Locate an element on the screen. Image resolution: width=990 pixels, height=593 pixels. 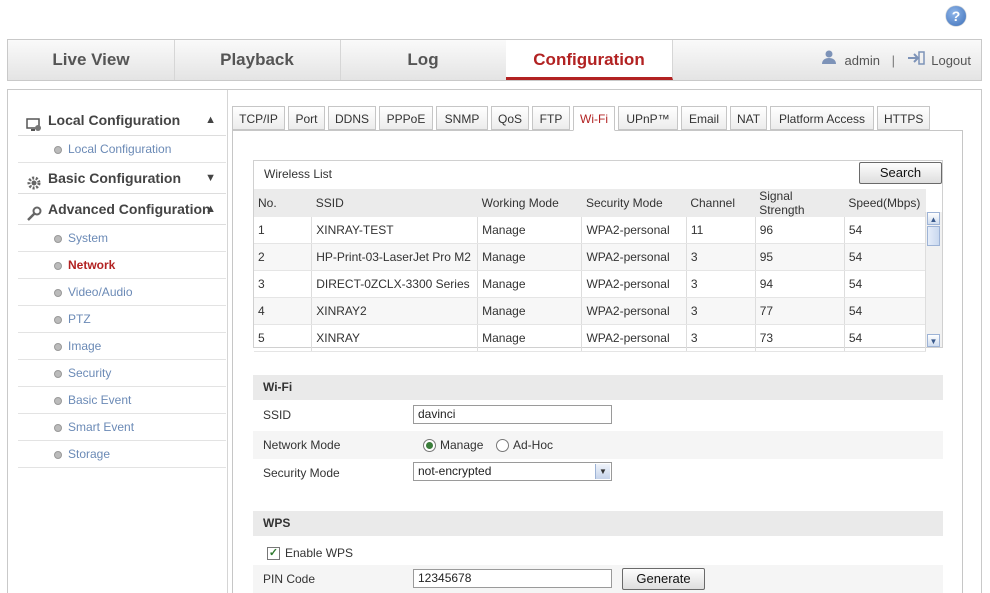
col-no: No. is located at coordinates (283, 203).